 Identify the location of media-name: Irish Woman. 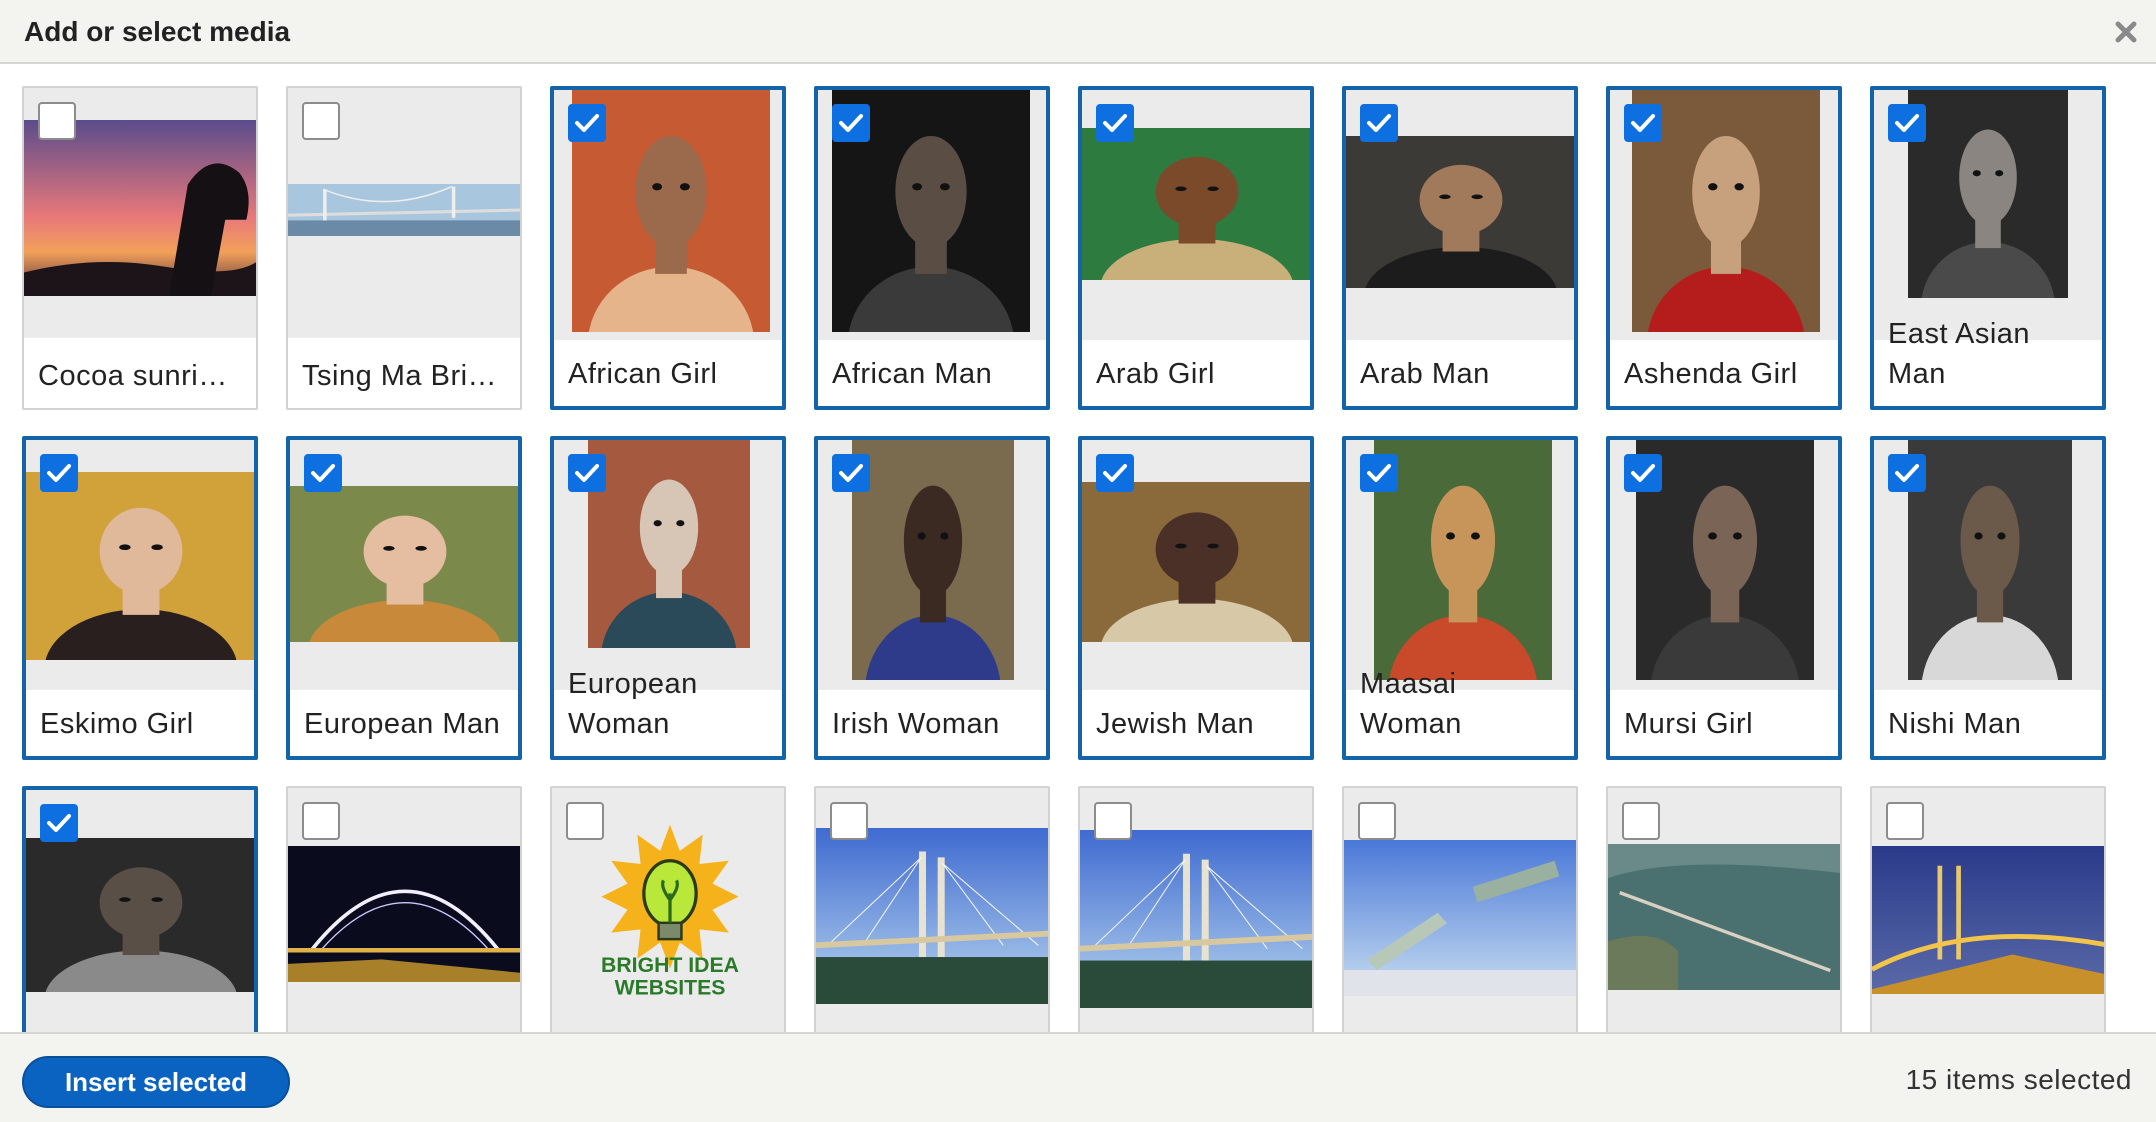
(916, 724).